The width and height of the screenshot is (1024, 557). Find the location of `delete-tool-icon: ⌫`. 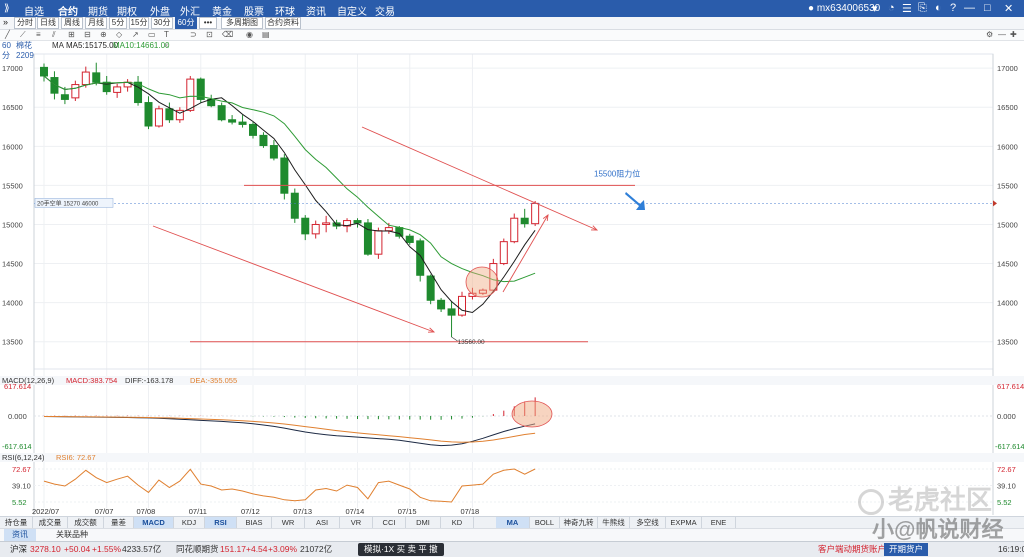

delete-tool-icon: ⌫ is located at coordinates (227, 34).